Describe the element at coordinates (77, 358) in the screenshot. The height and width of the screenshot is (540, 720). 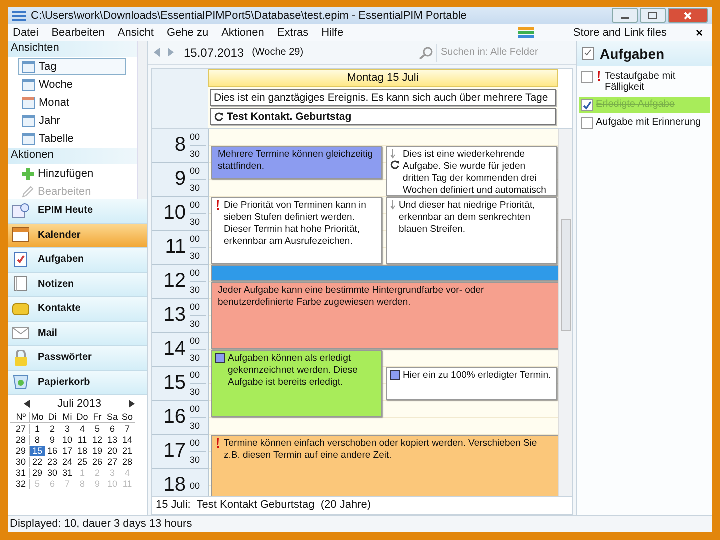
I see `module-button: Passwörter` at that location.